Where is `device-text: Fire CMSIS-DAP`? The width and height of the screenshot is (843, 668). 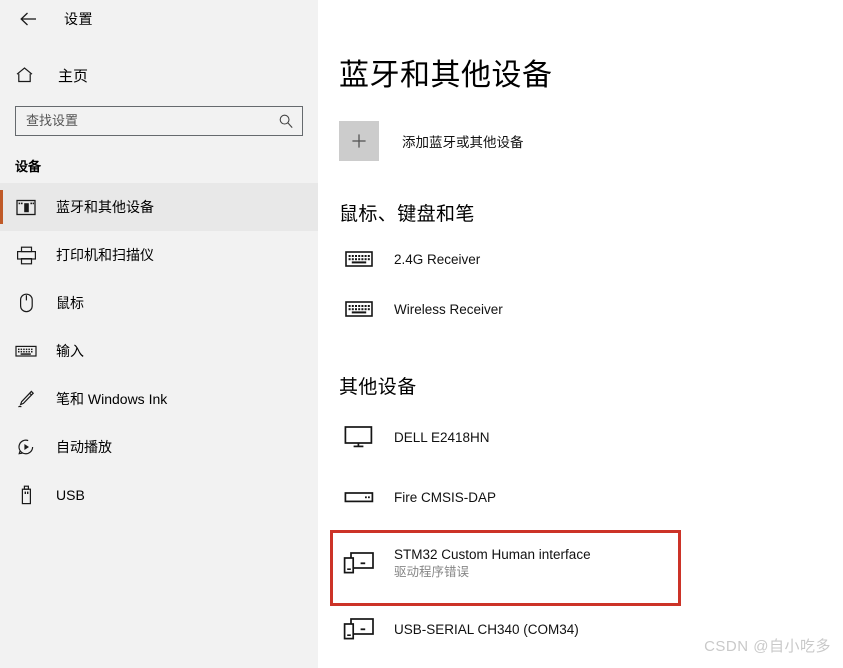 device-text: Fire CMSIS-DAP is located at coordinates (445, 497).